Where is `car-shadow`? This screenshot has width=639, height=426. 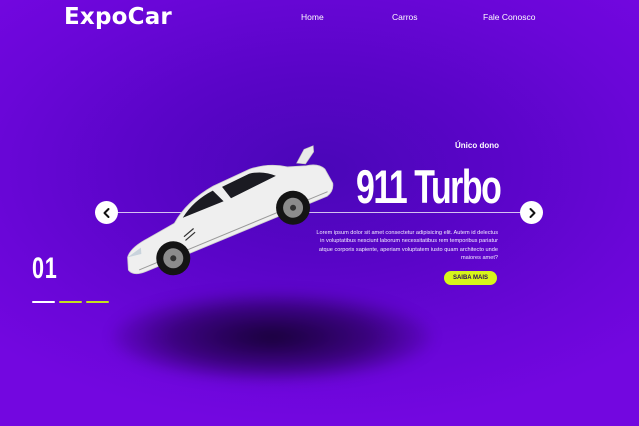
car-shadow is located at coordinates (272, 337).